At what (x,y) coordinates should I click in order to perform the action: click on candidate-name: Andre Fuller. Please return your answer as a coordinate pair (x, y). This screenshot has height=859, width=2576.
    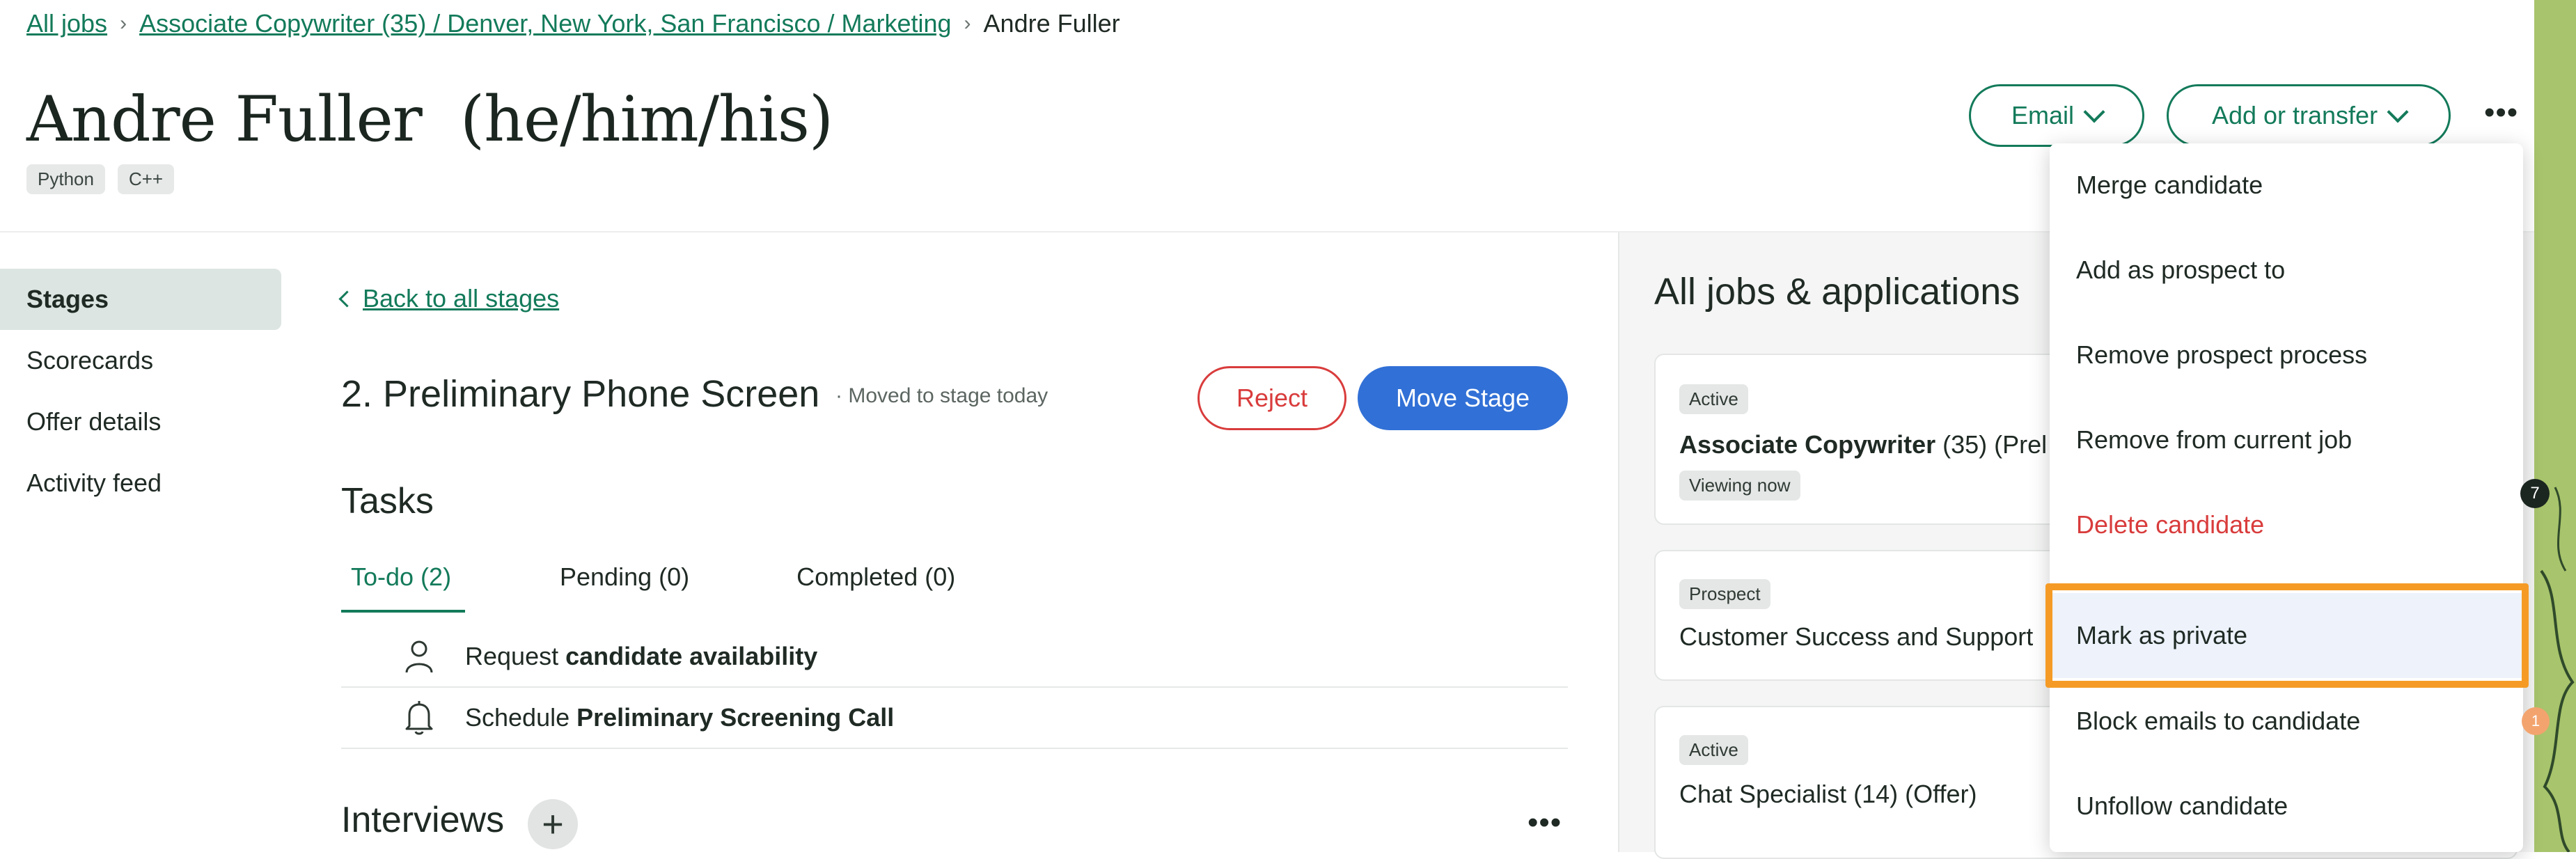
    Looking at the image, I should click on (224, 119).